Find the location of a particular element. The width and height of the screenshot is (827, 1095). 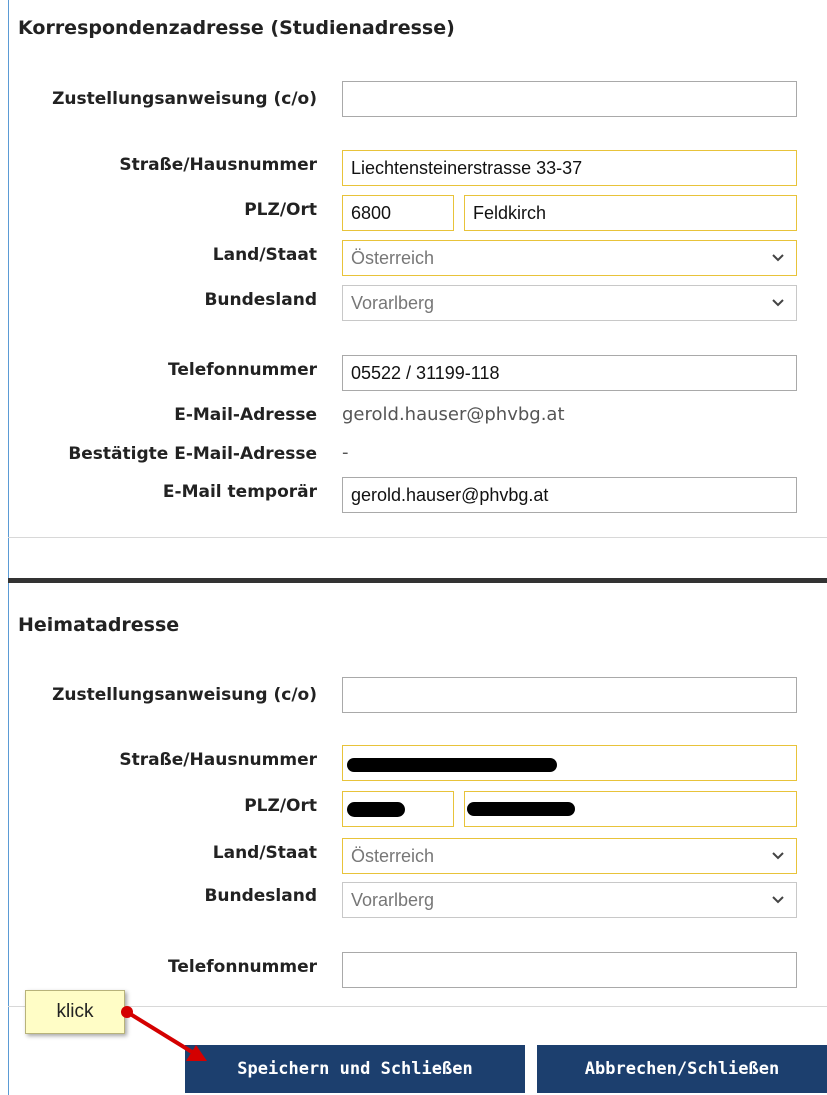

heimat-telefon-input is located at coordinates (569, 970).